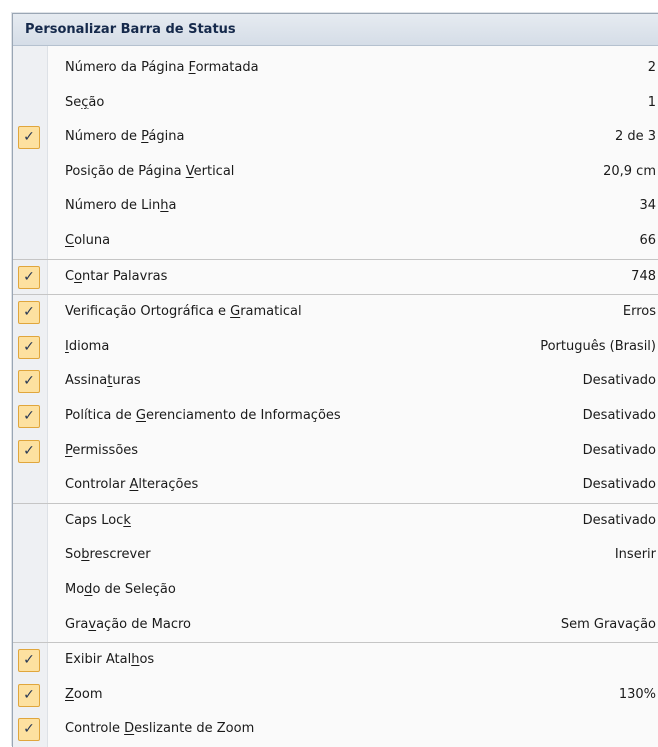 The width and height of the screenshot is (658, 747). What do you see at coordinates (160, 729) in the screenshot?
I see `menu-item-label: Controle Deslizante de Zoom` at bounding box center [160, 729].